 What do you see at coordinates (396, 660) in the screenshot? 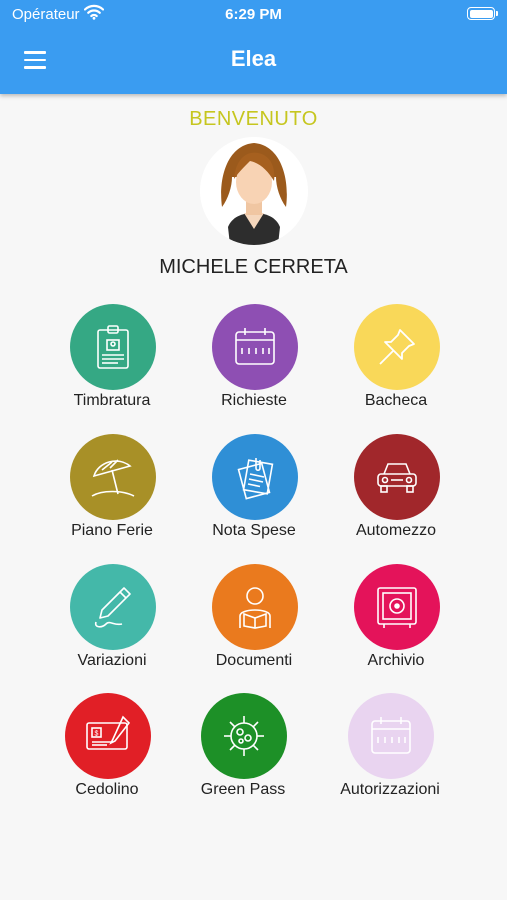
I see `tile-label: Archivio` at bounding box center [396, 660].